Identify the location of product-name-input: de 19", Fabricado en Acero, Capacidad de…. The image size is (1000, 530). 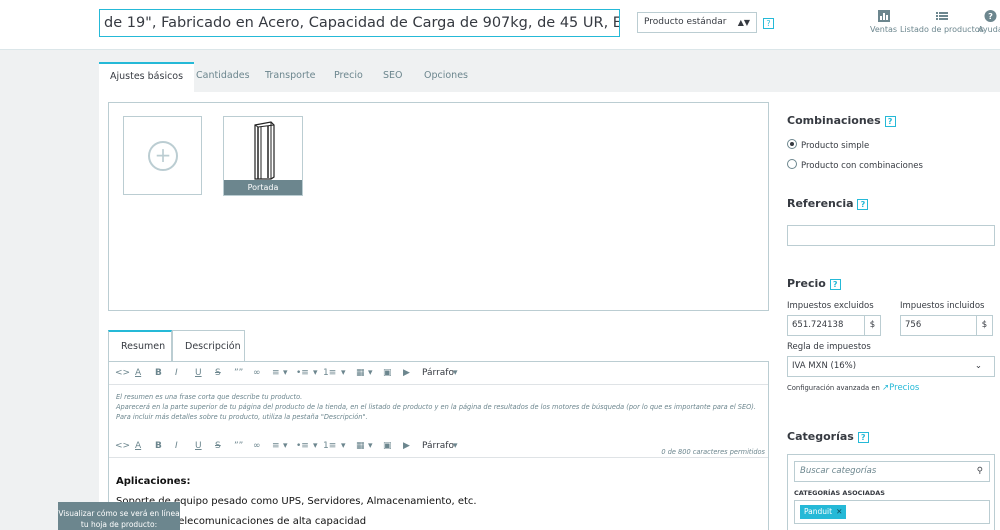
(359, 23).